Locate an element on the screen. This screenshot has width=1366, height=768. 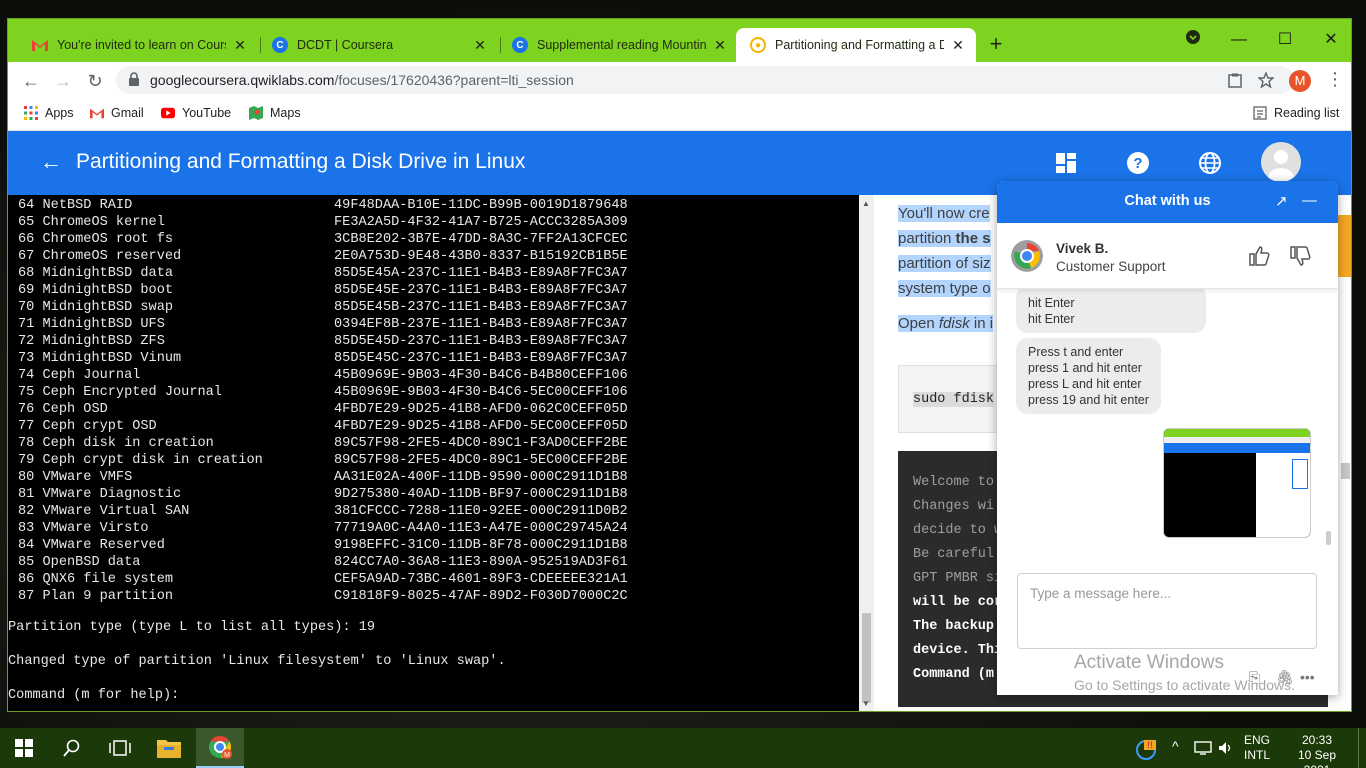
scroll-down-icon: ▼ is located at coordinates (866, 703).